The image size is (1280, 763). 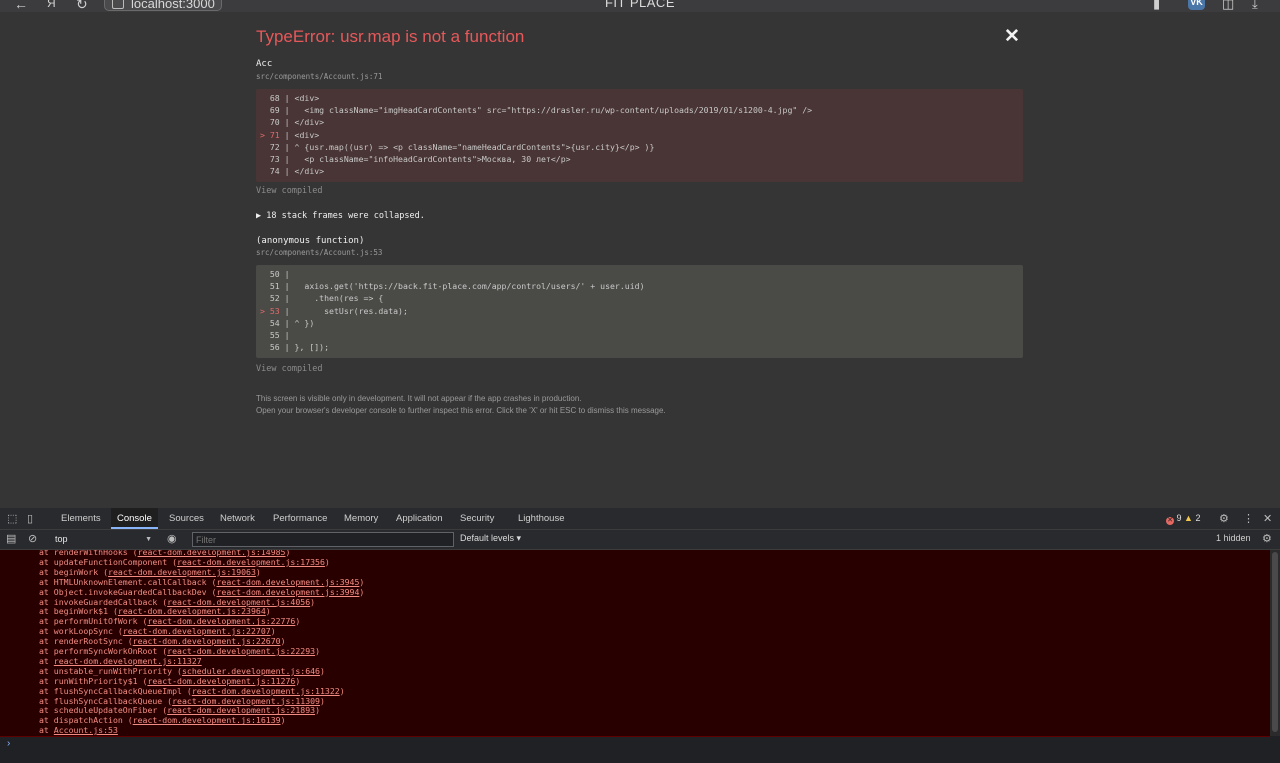 What do you see at coordinates (186, 518) in the screenshot?
I see `tab-sources: Sources` at bounding box center [186, 518].